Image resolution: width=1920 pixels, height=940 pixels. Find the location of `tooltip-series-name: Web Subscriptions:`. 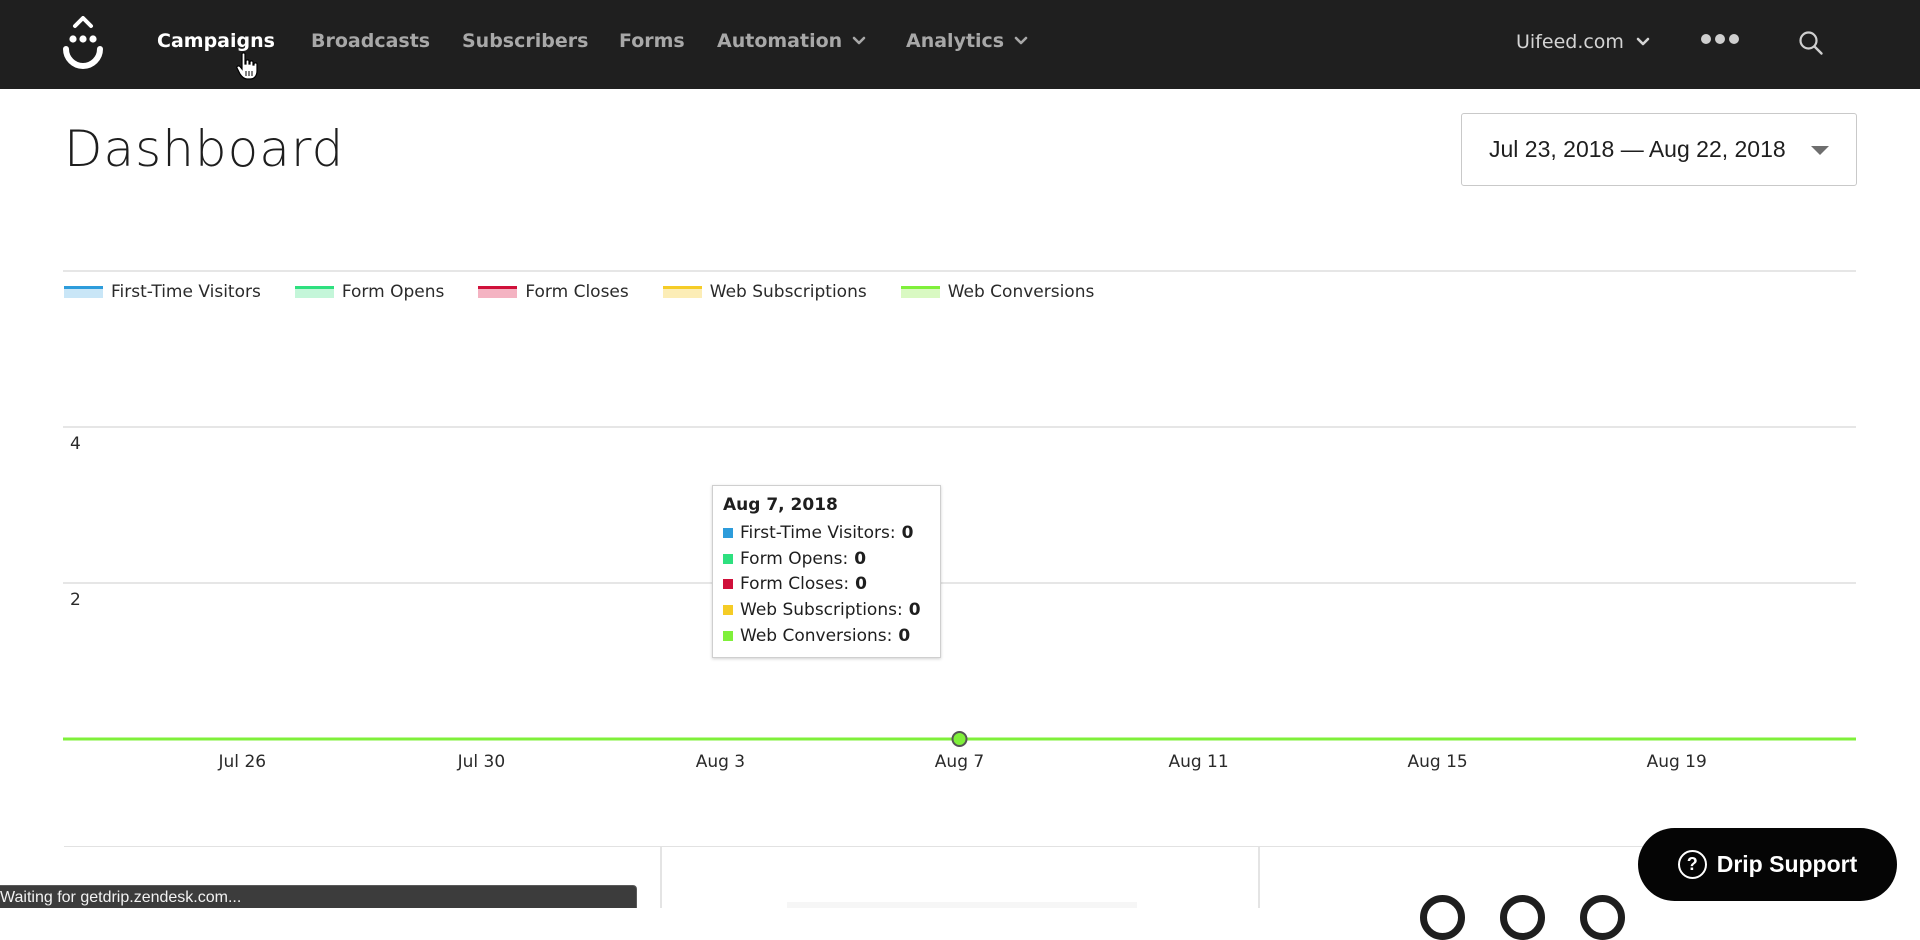

tooltip-series-name: Web Subscriptions: is located at coordinates (821, 609).